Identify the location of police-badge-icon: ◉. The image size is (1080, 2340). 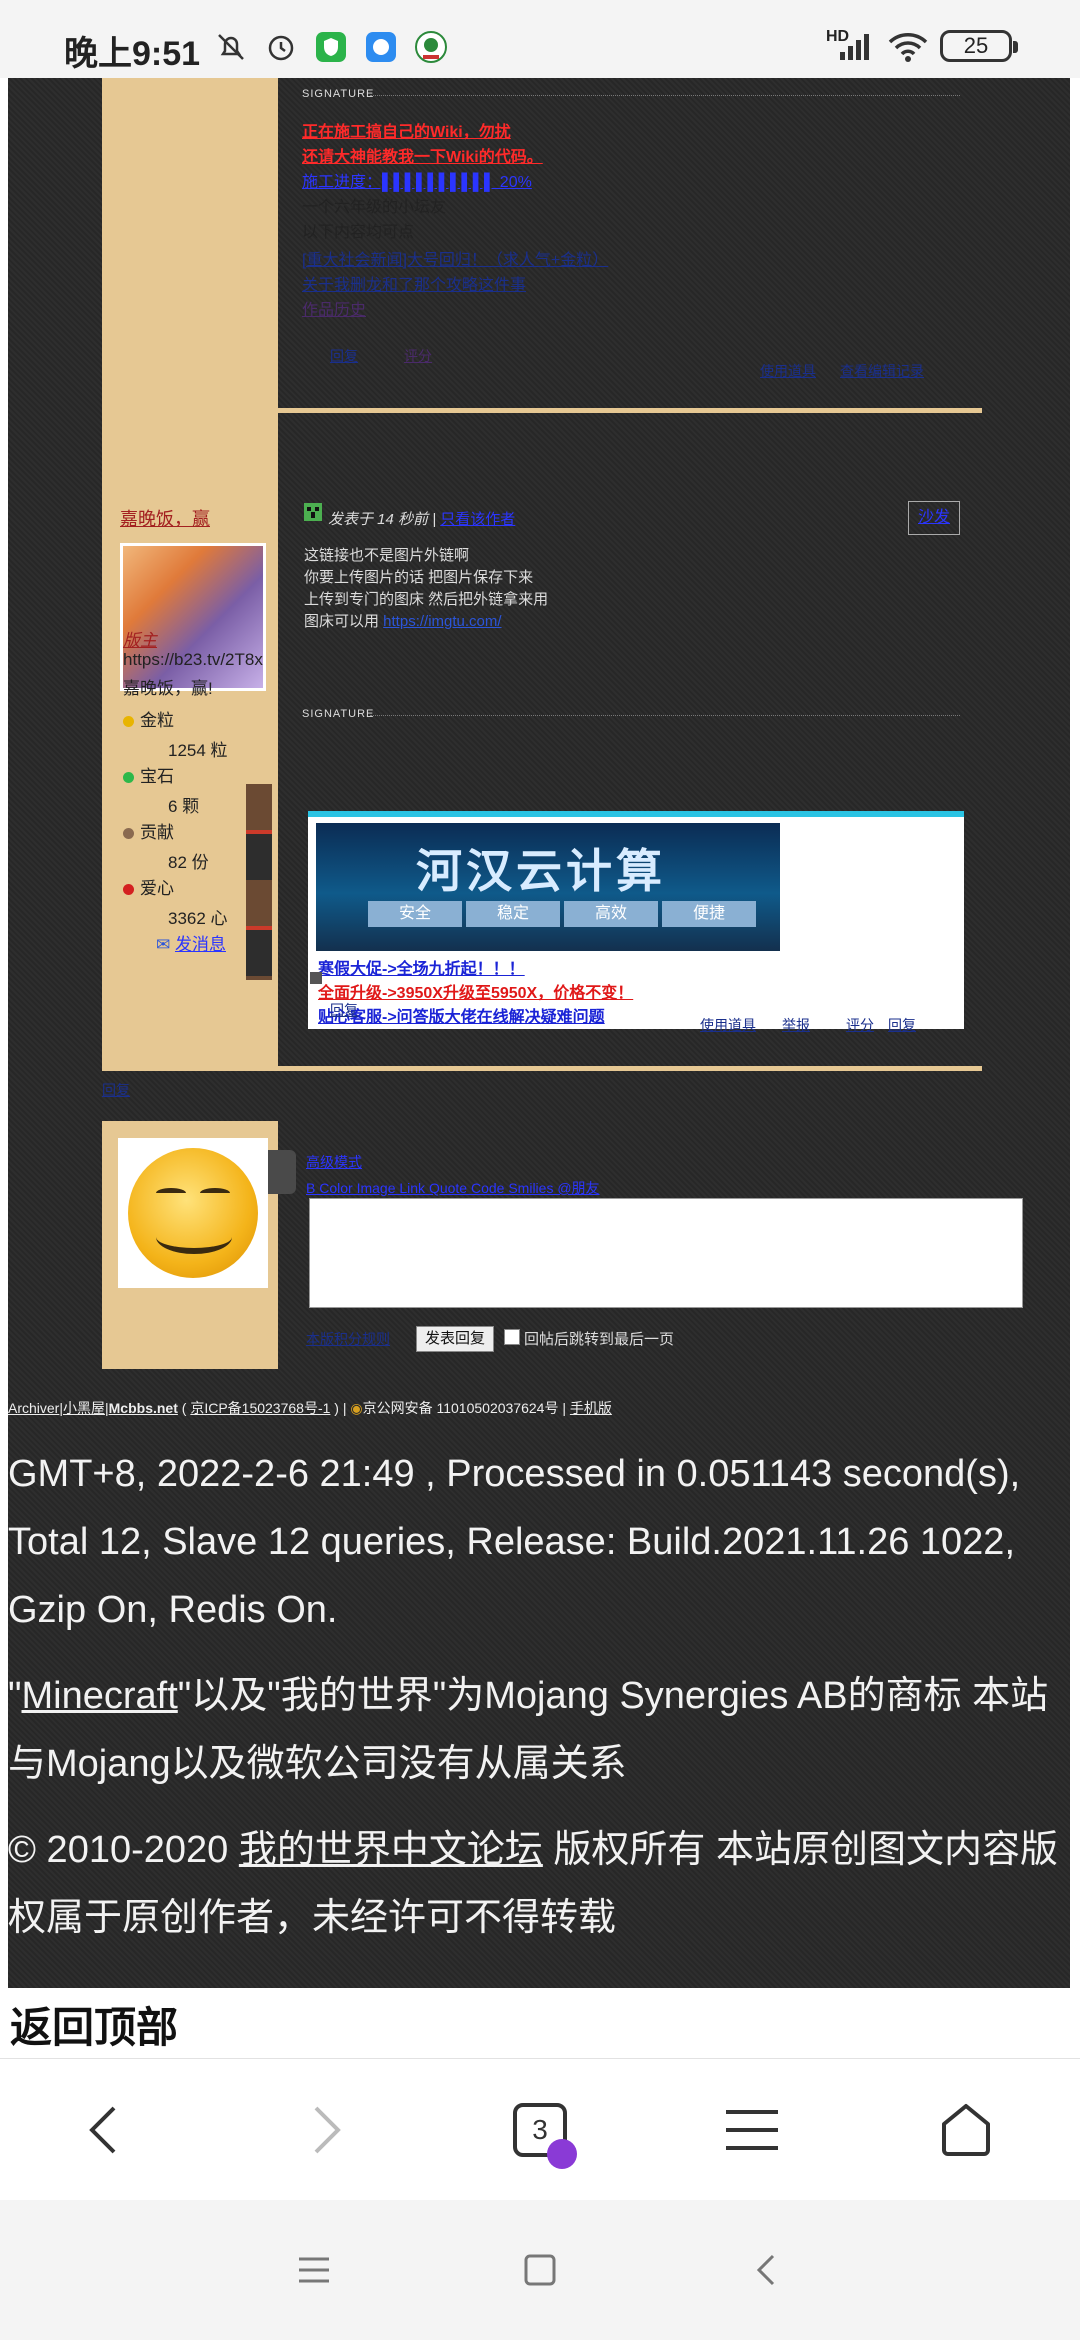
(356, 1408).